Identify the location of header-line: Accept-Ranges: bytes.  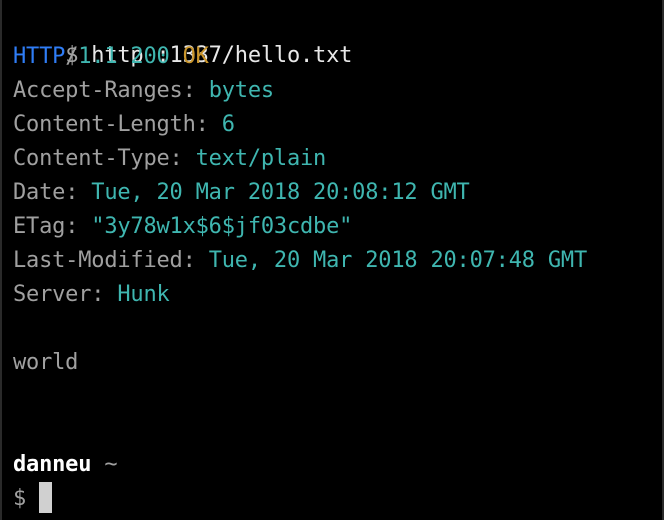
(143, 91).